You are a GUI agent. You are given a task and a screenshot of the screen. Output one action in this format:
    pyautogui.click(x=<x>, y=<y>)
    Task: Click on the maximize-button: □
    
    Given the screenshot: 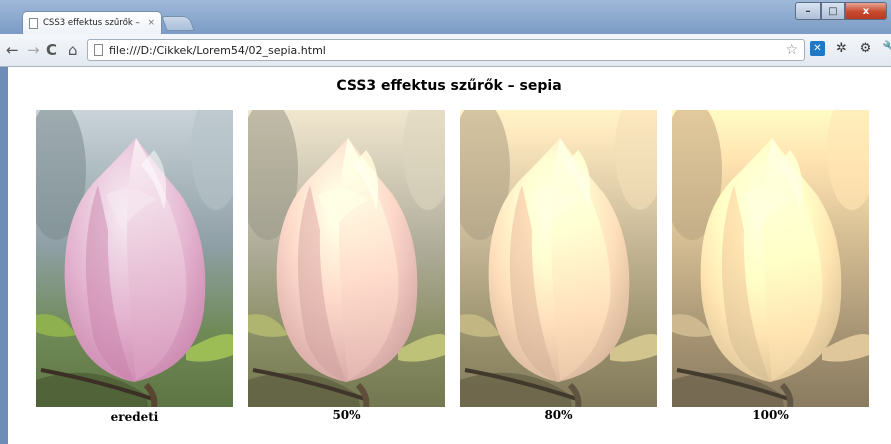 What is the action you would take?
    pyautogui.click(x=833, y=11)
    